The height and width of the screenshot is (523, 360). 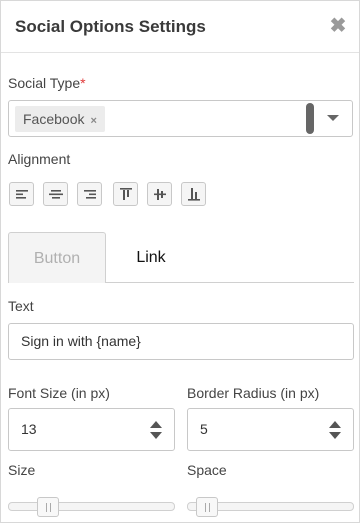 What do you see at coordinates (181, 341) in the screenshot?
I see `text-input: Sign in with {name}` at bounding box center [181, 341].